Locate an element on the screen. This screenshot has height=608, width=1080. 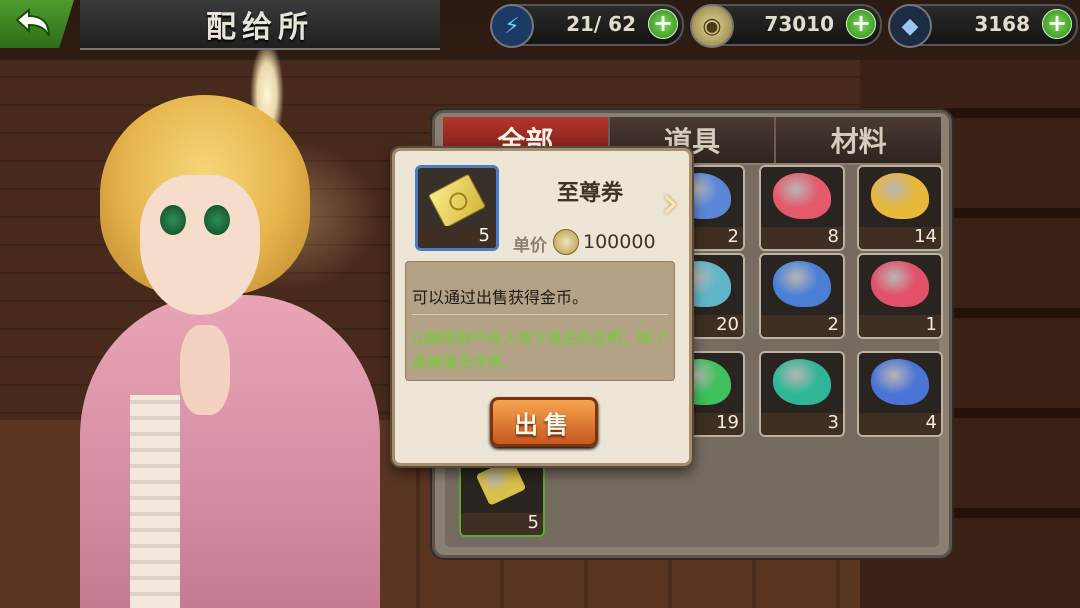
inventory-slot: 8 is located at coordinates (802, 208).